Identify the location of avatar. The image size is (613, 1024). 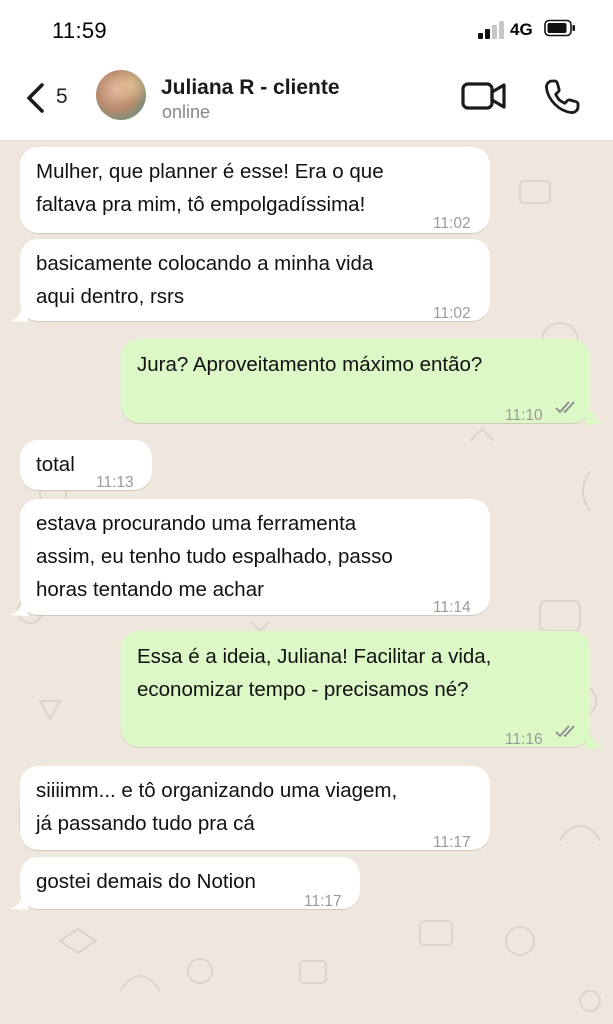
(121, 95).